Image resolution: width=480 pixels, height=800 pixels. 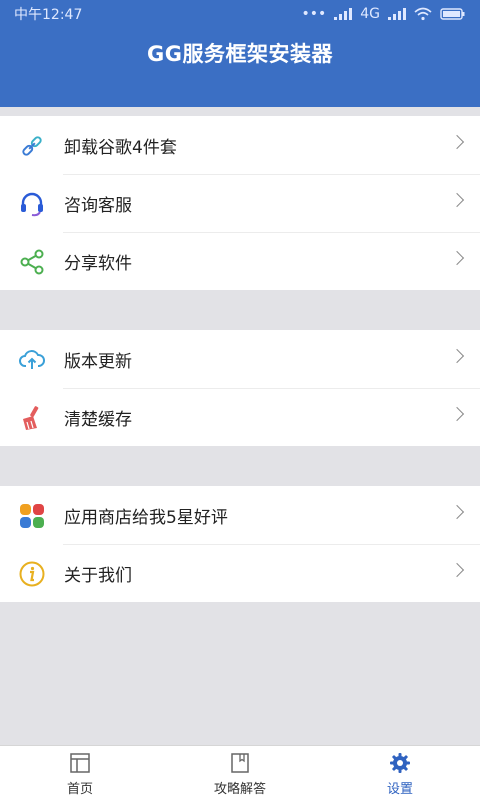 I want to click on settings-item-label: 分享软件, so click(x=98, y=263).